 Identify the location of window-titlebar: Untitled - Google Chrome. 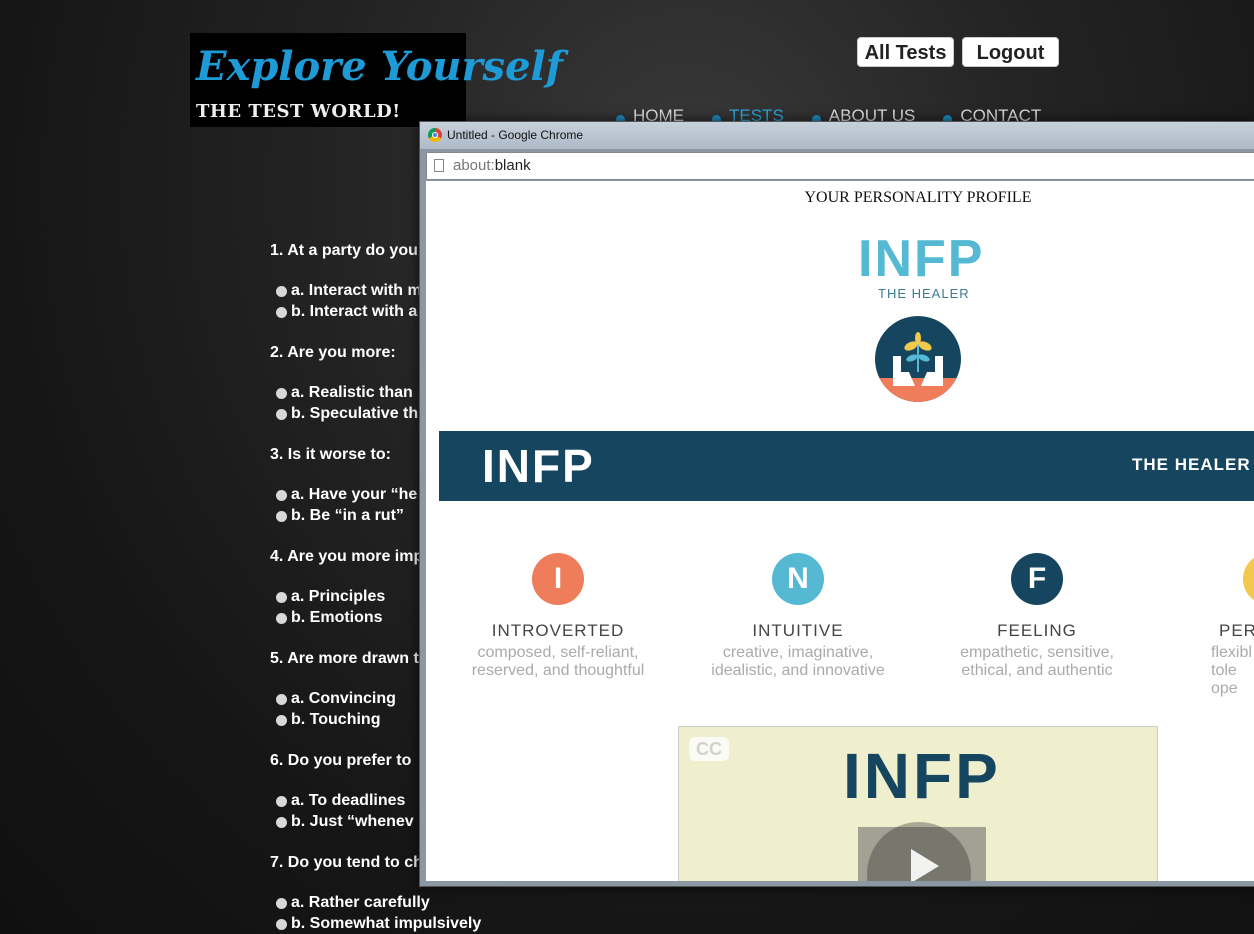
(837, 135).